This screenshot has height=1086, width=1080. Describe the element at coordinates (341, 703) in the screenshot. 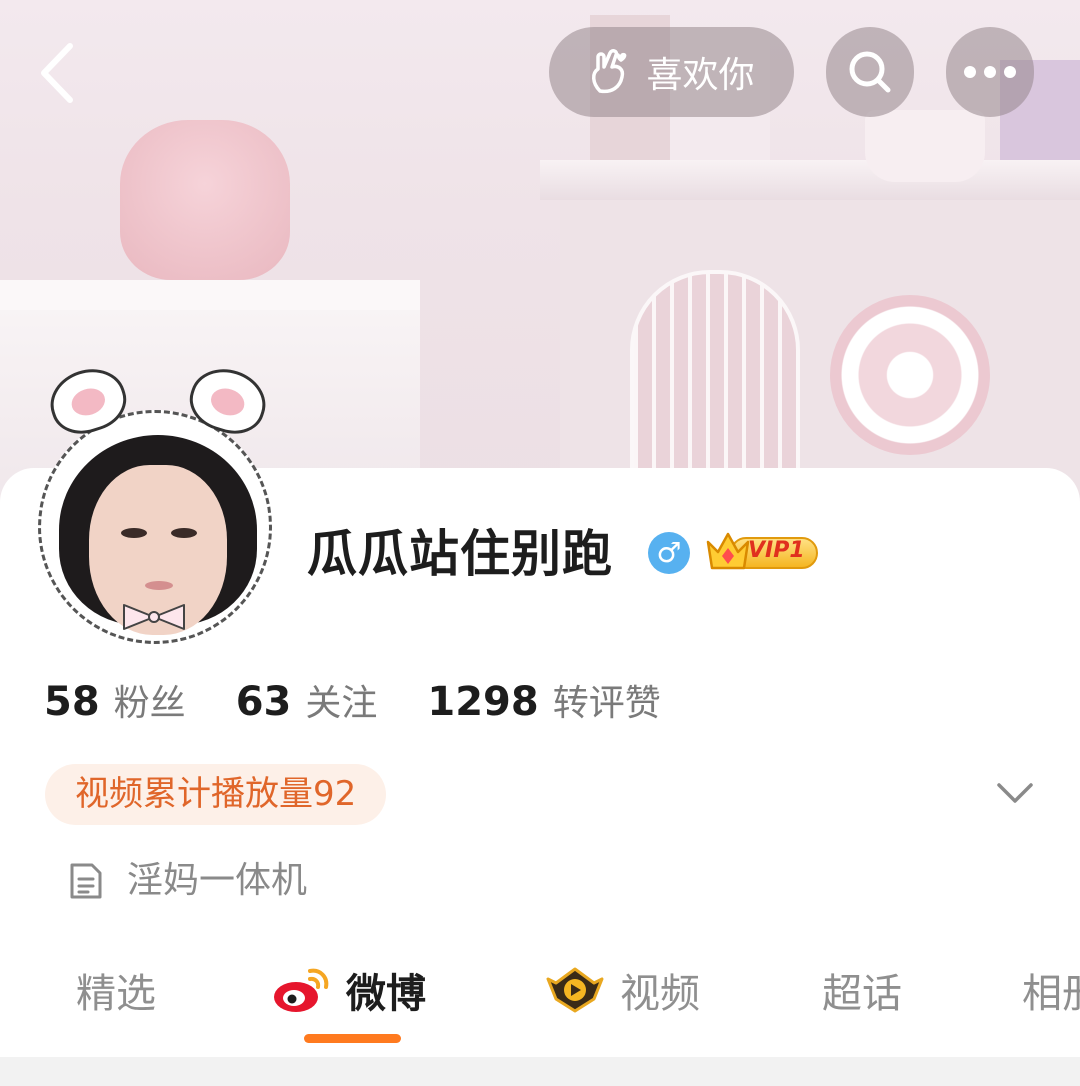

I see `following-label: 关注` at that location.